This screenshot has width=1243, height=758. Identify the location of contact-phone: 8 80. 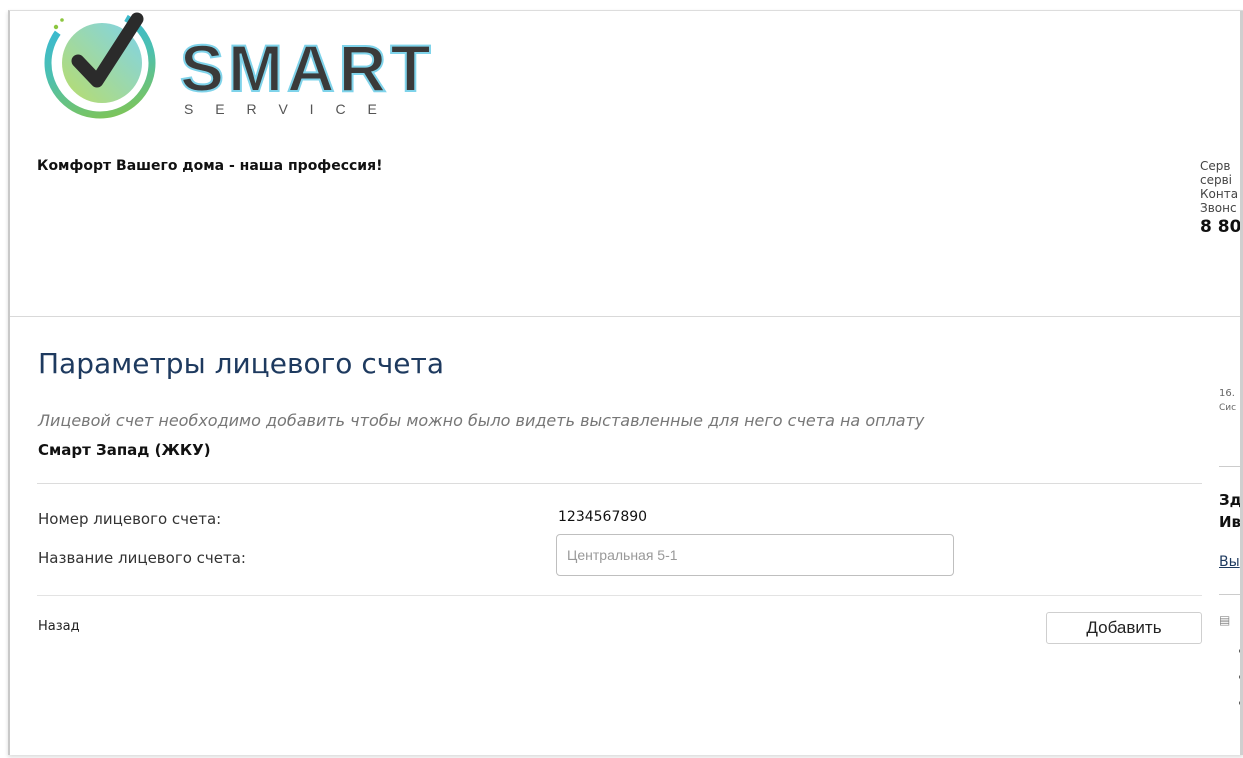
(1221, 227).